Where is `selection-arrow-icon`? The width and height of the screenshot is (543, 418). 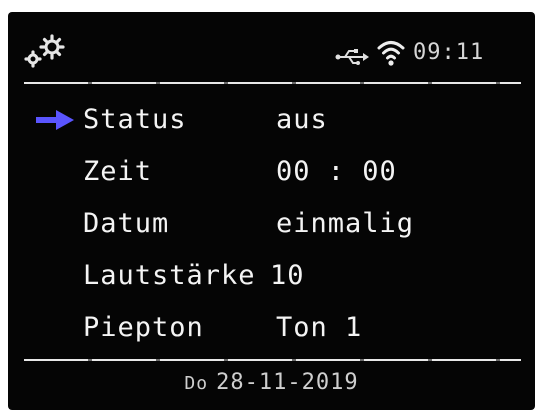
selection-arrow-icon is located at coordinates (55, 120).